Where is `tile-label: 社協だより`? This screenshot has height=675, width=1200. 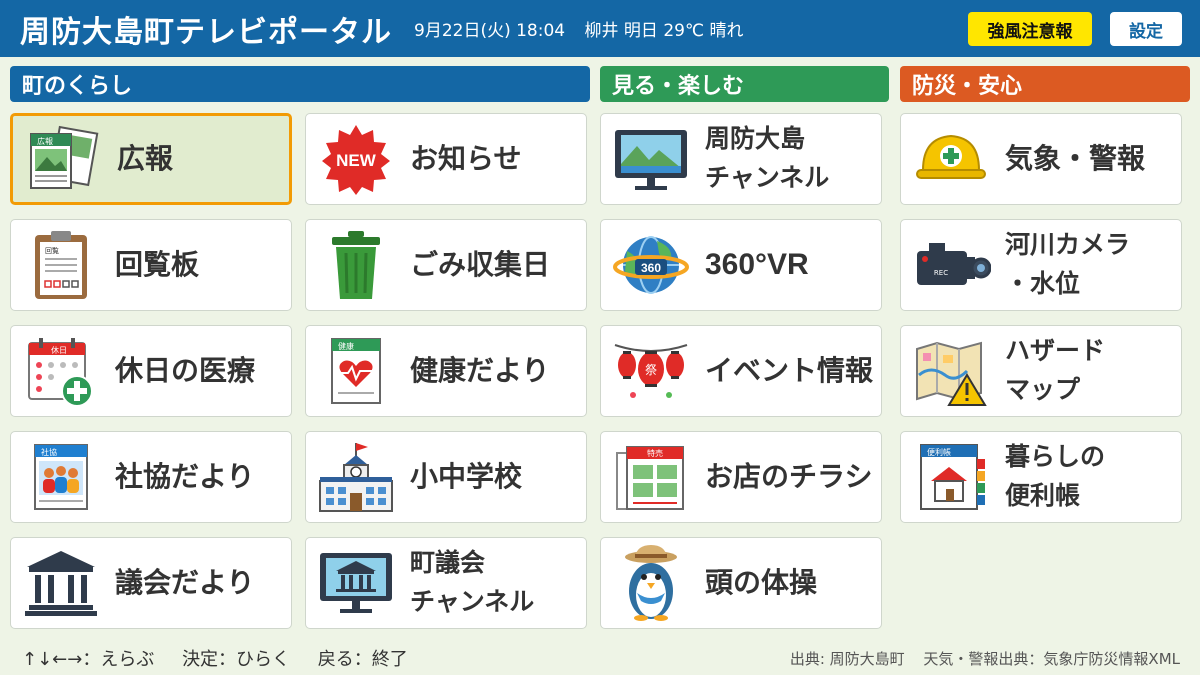
tile-label: 社協だより is located at coordinates (185, 477).